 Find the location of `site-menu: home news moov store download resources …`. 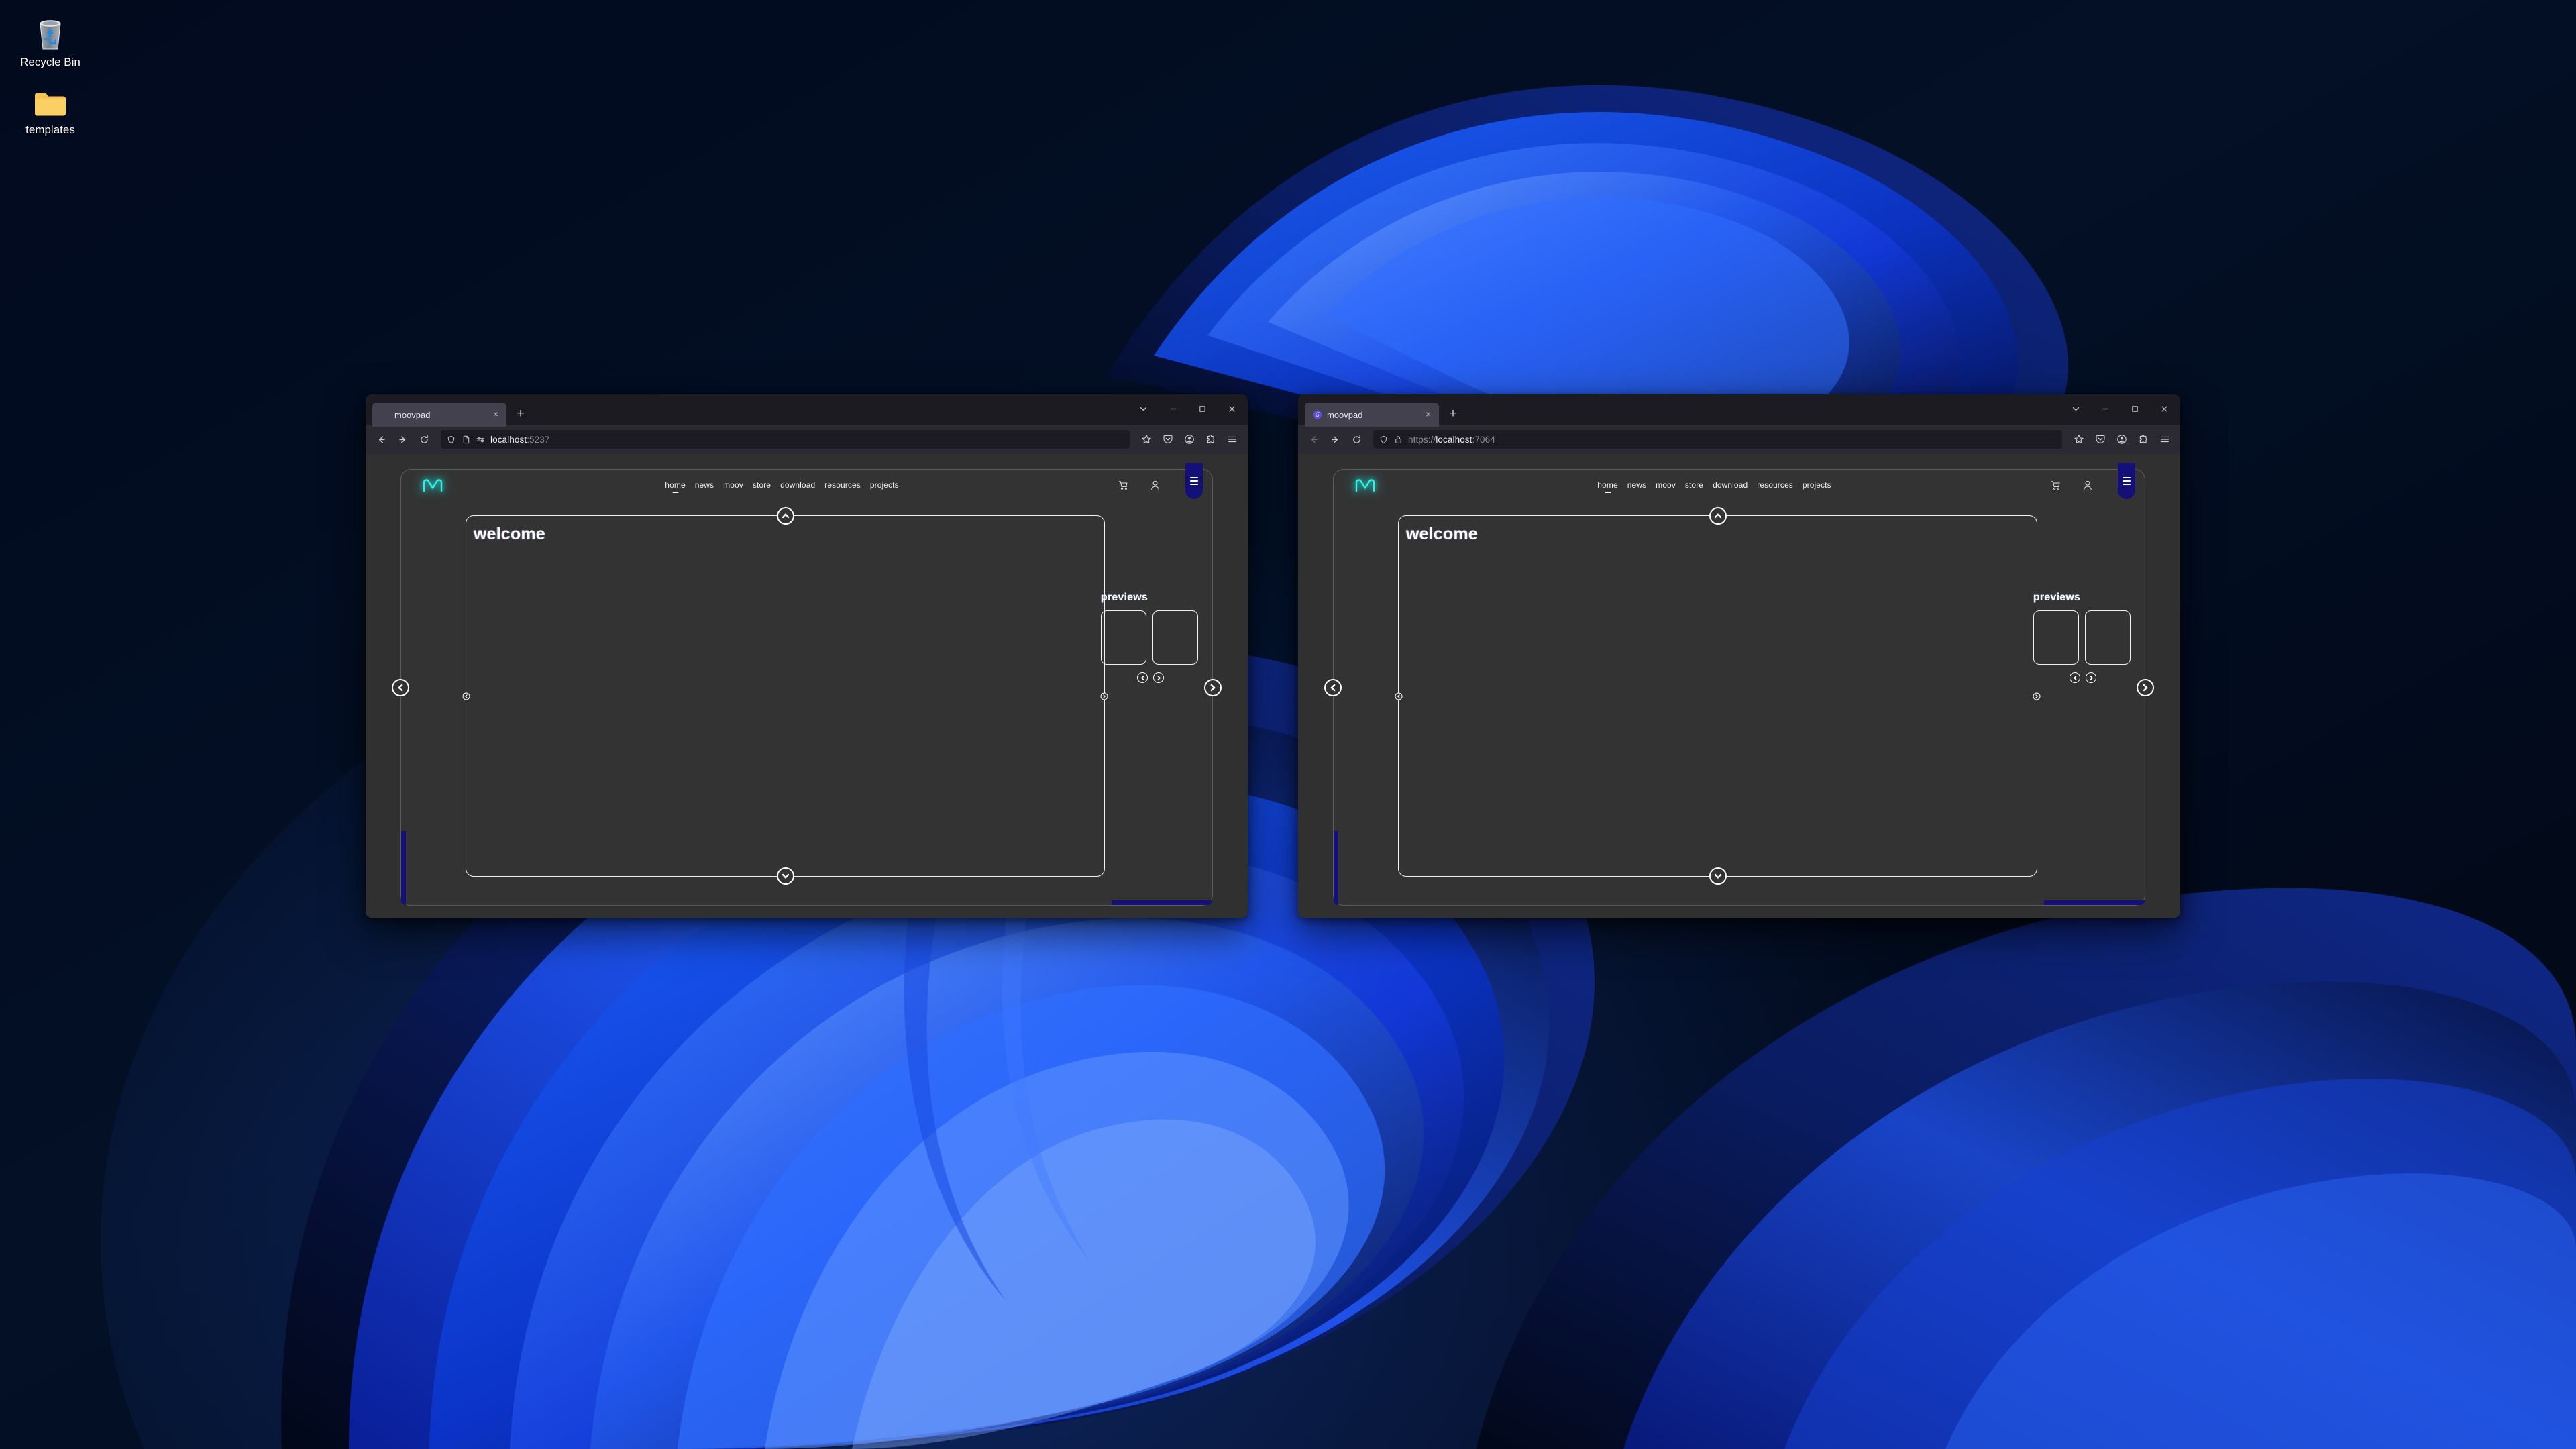

site-menu: home news moov store download resources … is located at coordinates (1714, 485).